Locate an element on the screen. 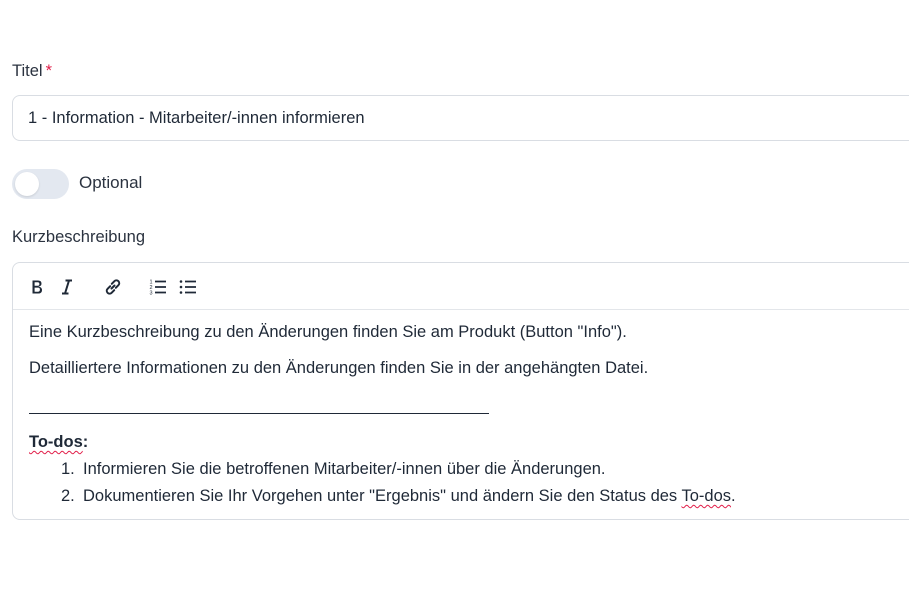 This screenshot has width=909, height=606. todo-heading-text: To-dos is located at coordinates (56, 442).